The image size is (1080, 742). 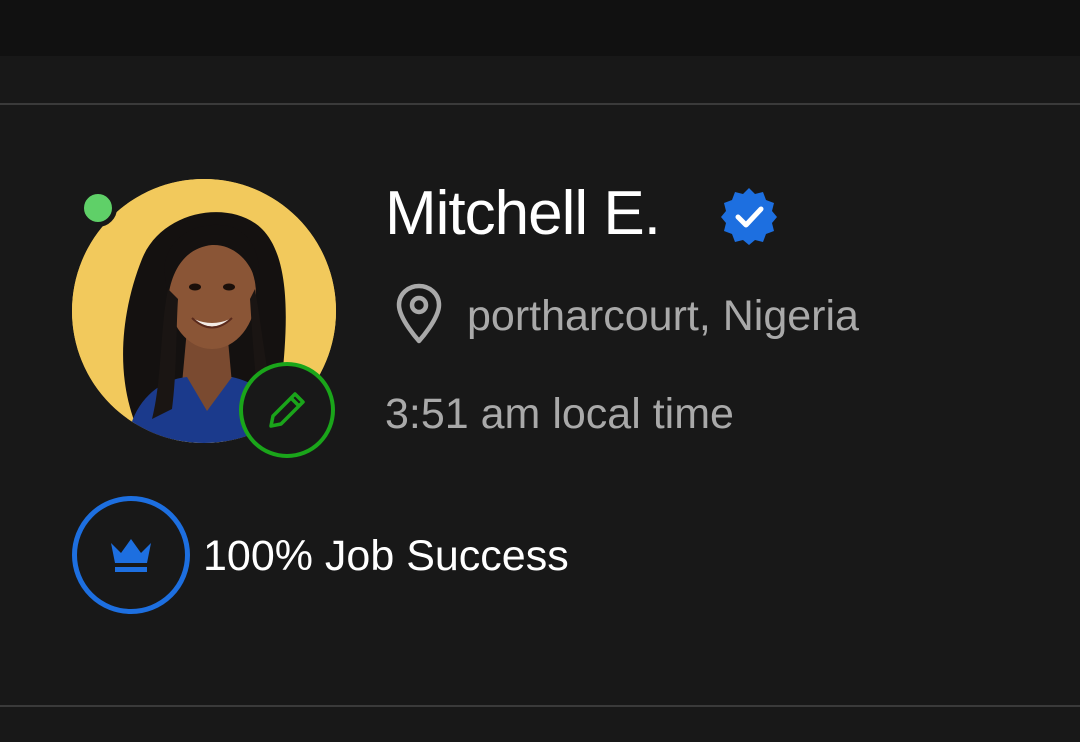 What do you see at coordinates (98, 208) in the screenshot?
I see `online-status-indicator` at bounding box center [98, 208].